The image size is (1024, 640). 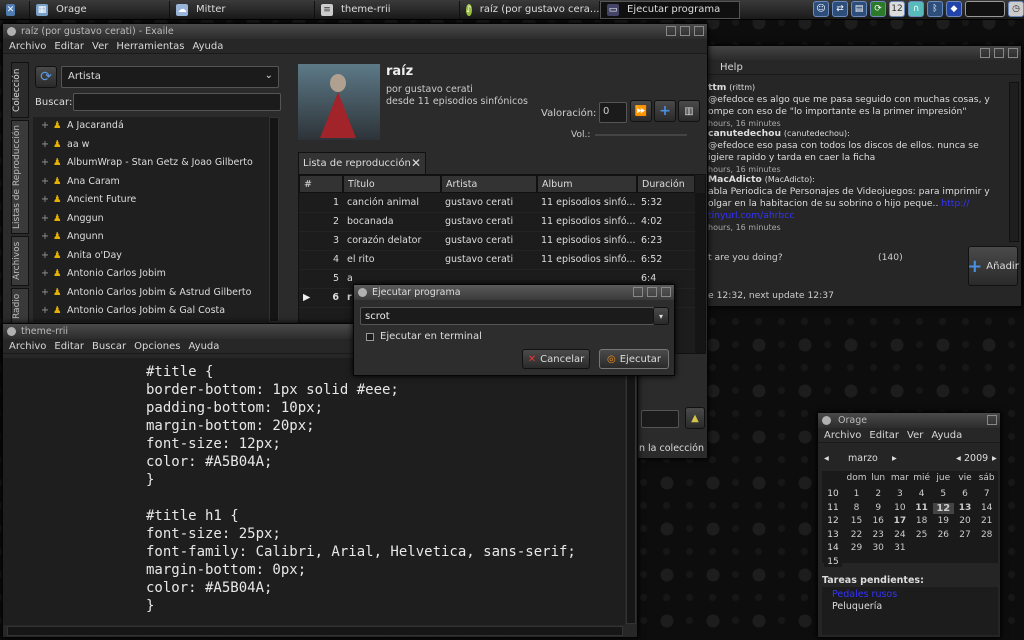 I want to click on next-year-icon: ▸, so click(x=994, y=458).